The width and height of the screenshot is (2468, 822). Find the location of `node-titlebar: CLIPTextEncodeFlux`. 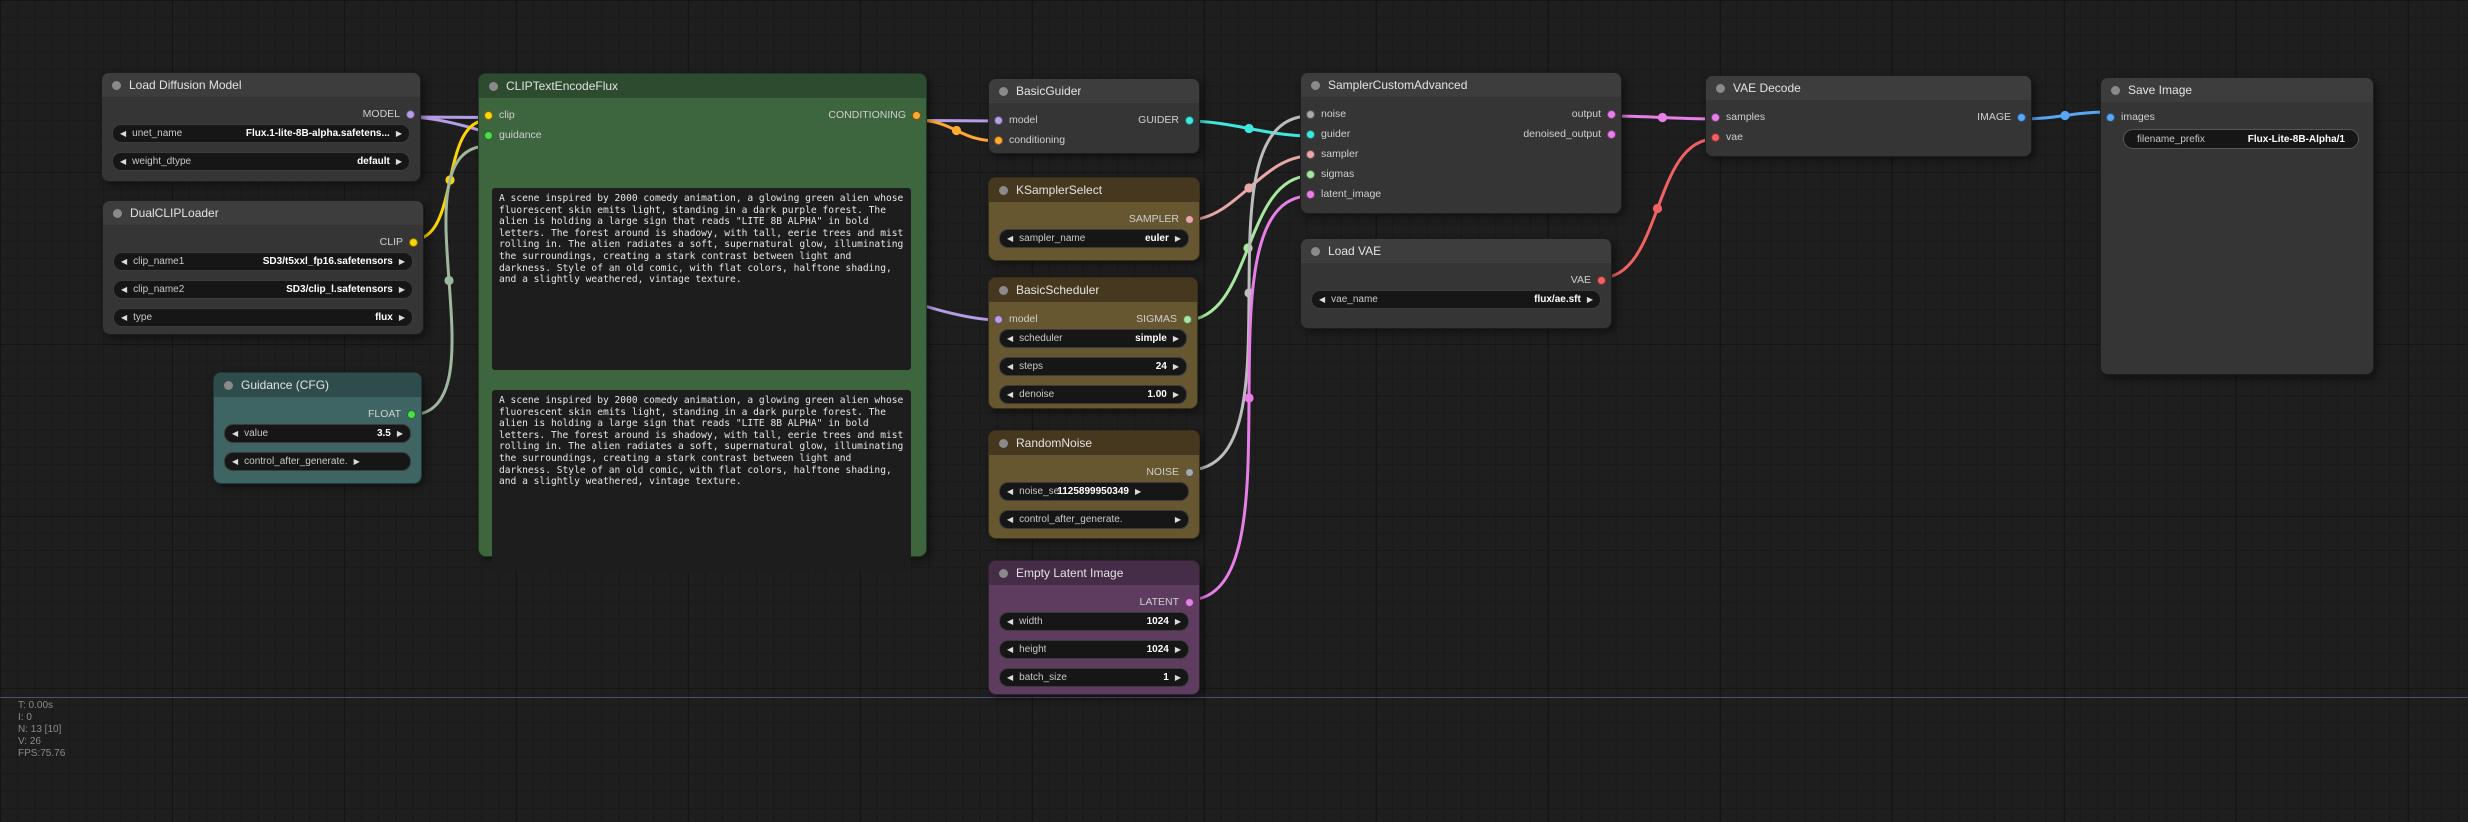

node-titlebar: CLIPTextEncodeFlux is located at coordinates (702, 86).